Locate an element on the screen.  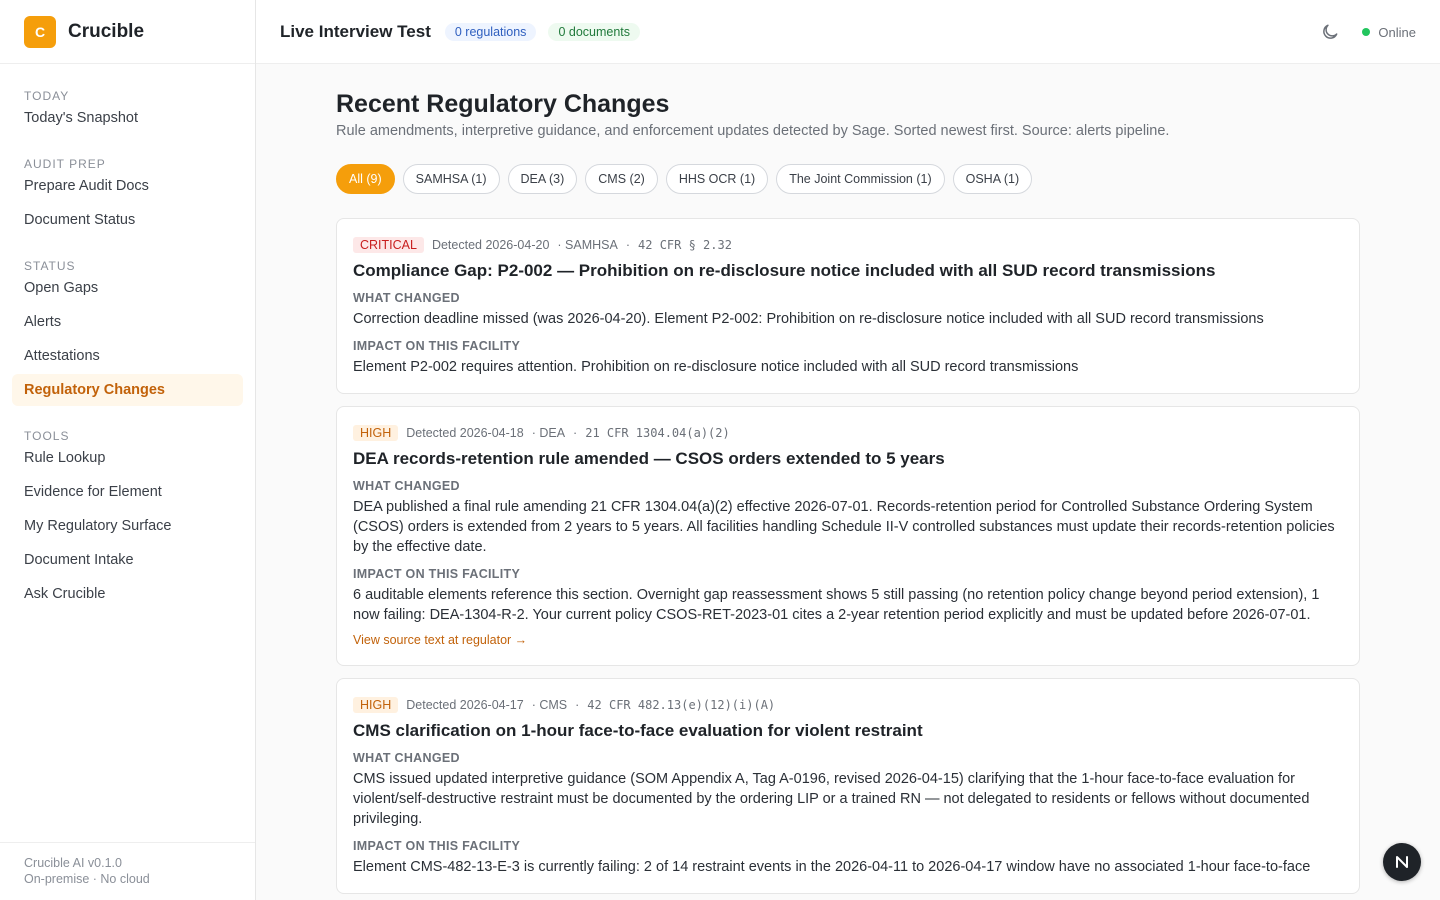
detected-date: Detected 2026-04-18 is located at coordinates (465, 433).